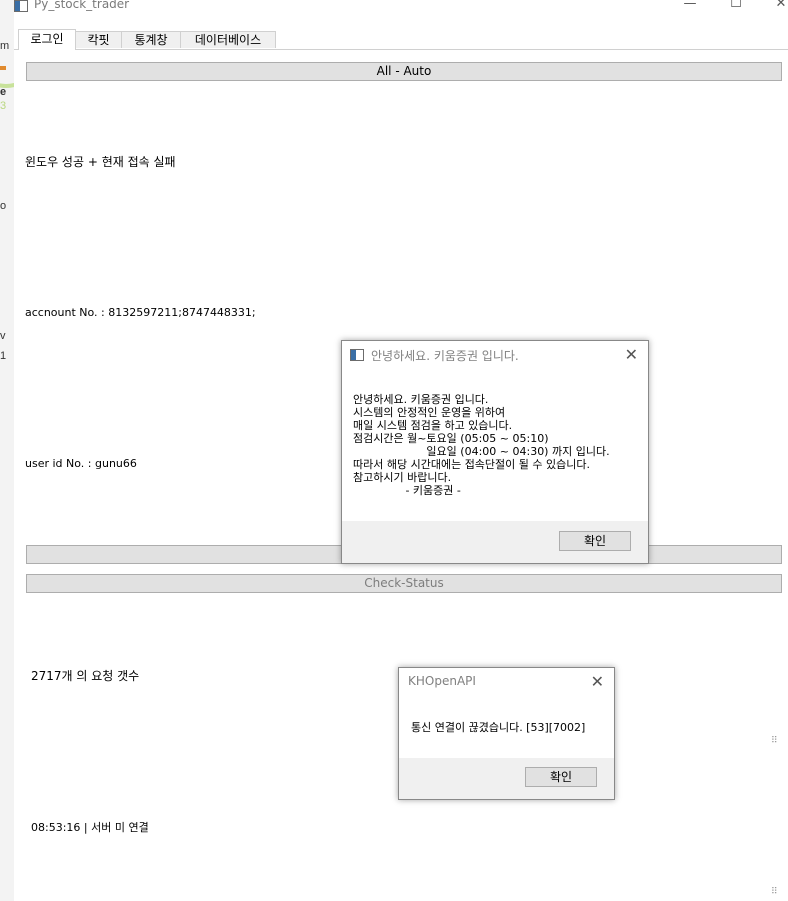 This screenshot has width=788, height=901. Describe the element at coordinates (3, 206) in the screenshot. I see `desktop-edge-text: o` at that location.